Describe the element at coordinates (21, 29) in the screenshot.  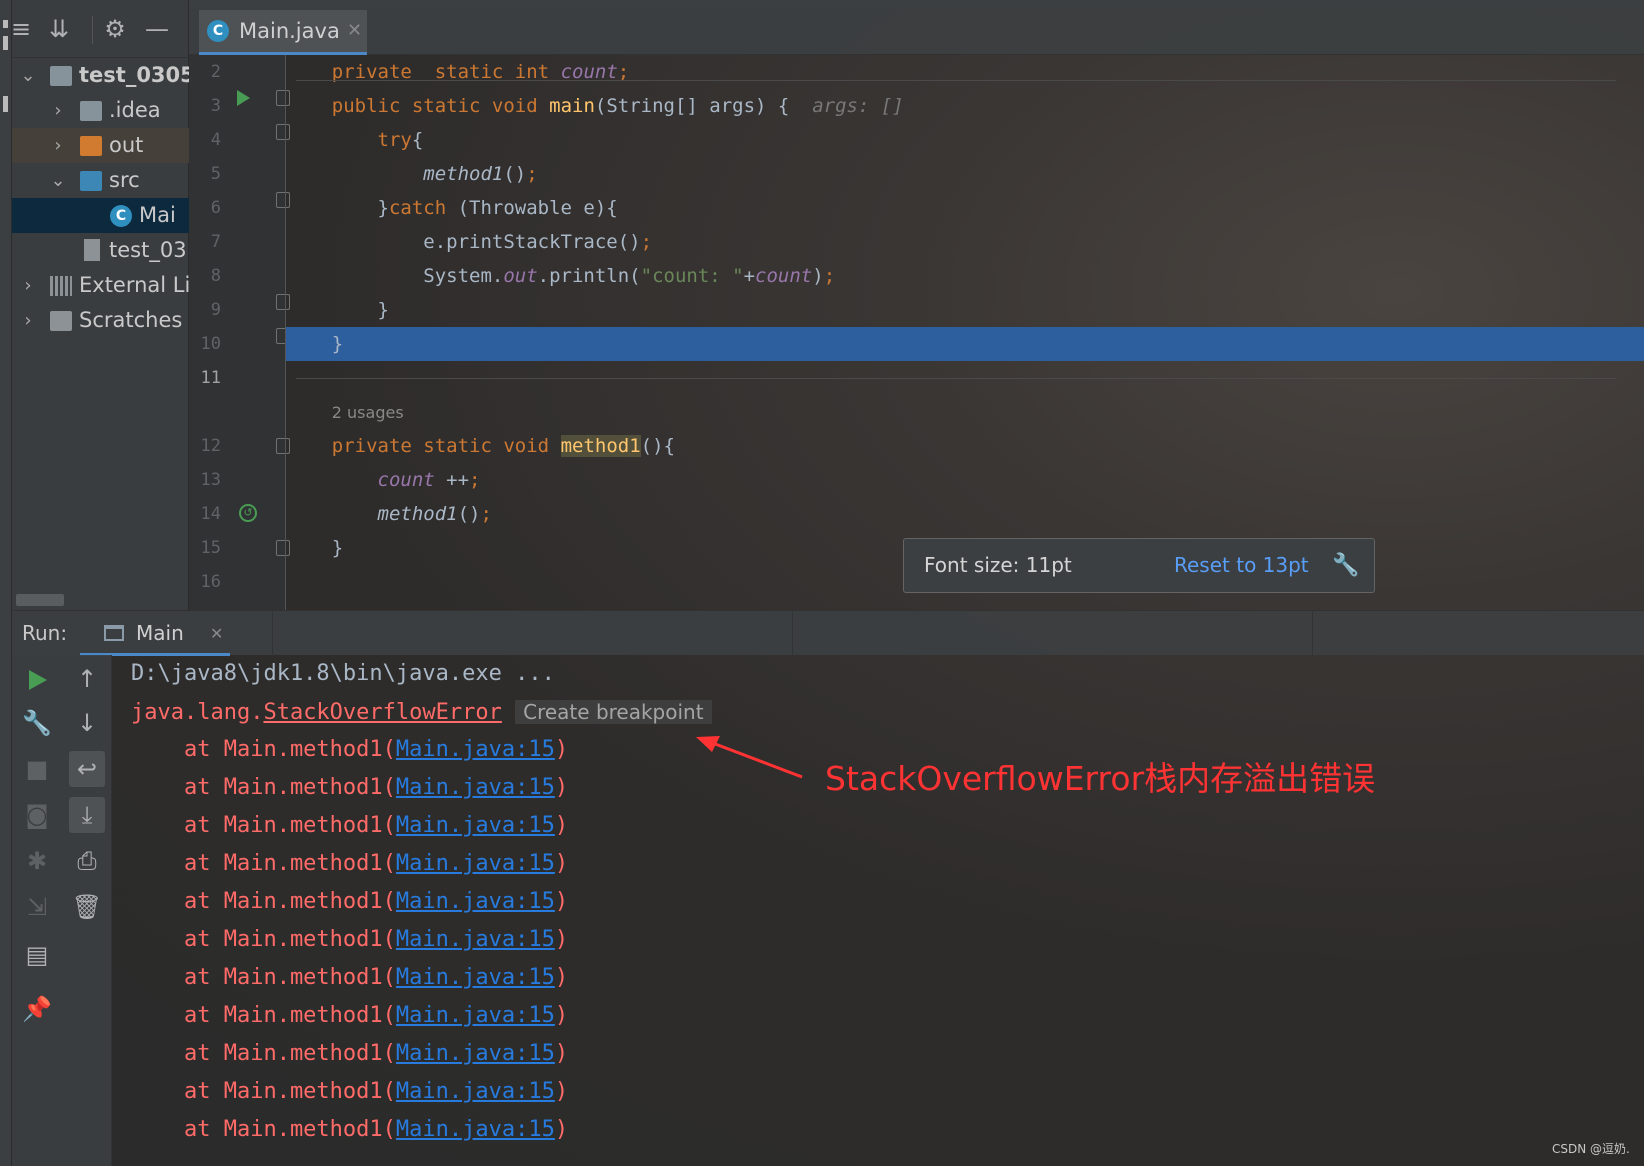
I see `expand-all-icon: ≡` at that location.